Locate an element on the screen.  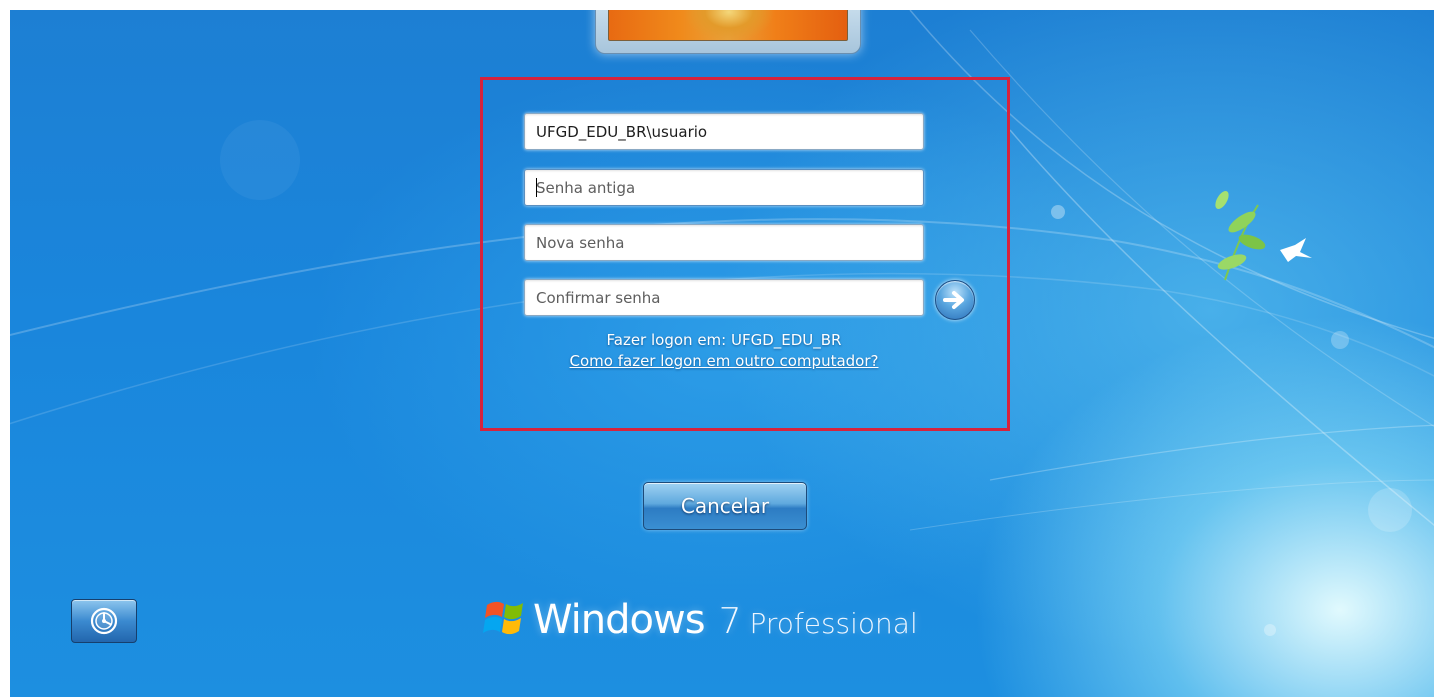
user-avatar-frame is located at coordinates (728, 32).